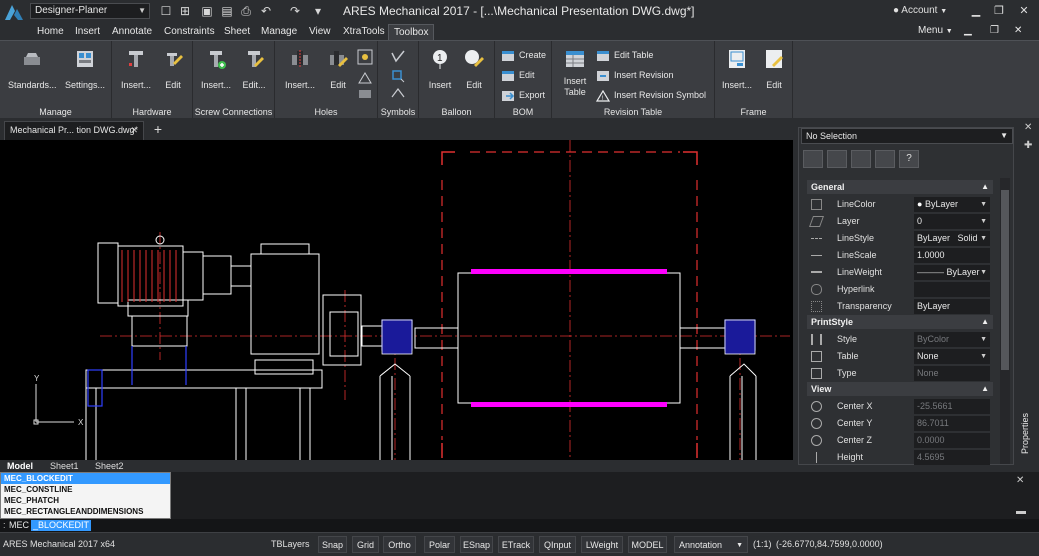 The width and height of the screenshot is (1039, 556). I want to click on save-as-icon: ▤, so click(227, 11).